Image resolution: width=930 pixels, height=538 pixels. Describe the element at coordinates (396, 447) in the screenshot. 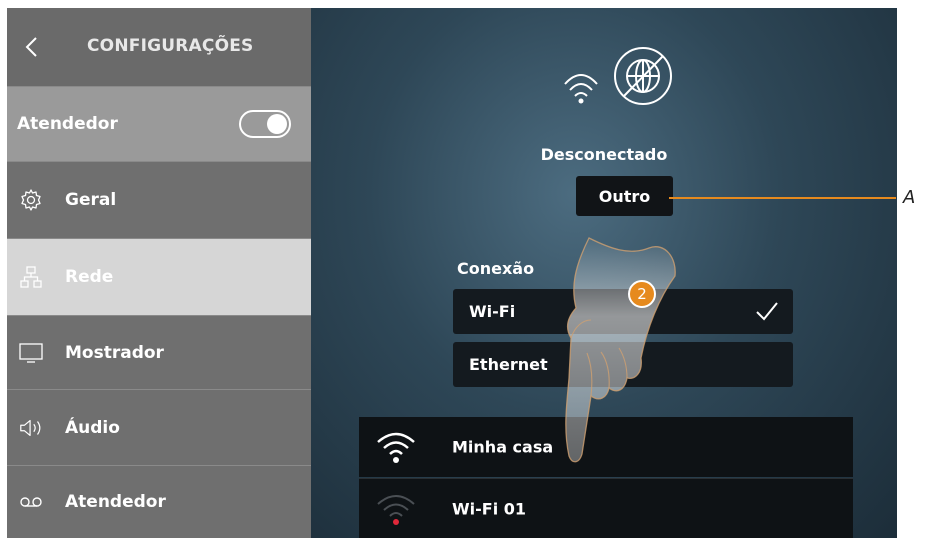

I see `wifi-signal-icon` at that location.